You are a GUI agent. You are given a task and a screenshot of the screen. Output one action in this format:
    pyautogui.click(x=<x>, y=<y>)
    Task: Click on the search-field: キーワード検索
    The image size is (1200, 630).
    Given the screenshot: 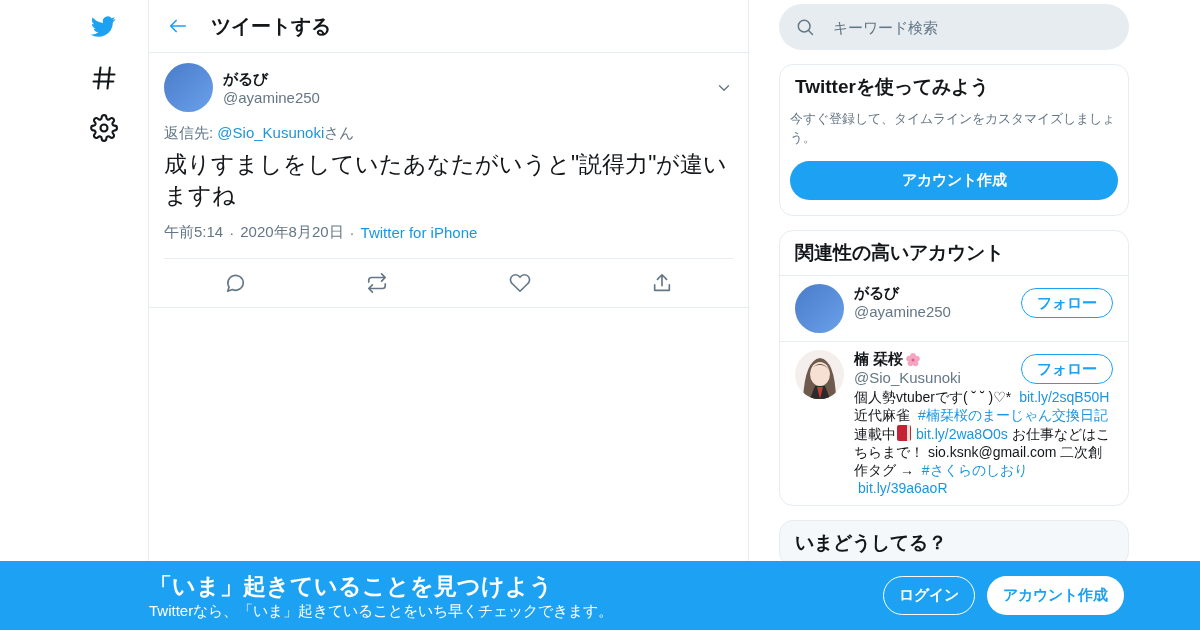 What is the action you would take?
    pyautogui.click(x=954, y=27)
    